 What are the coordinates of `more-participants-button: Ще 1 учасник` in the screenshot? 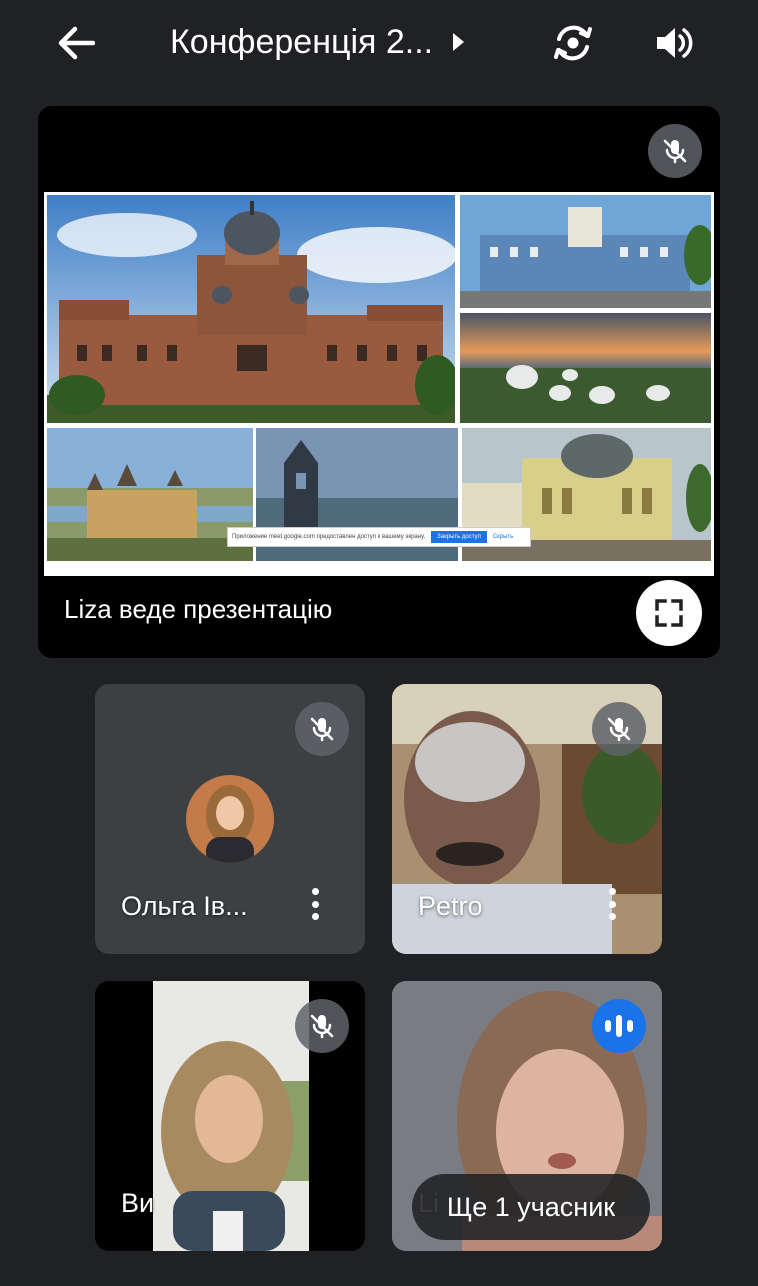 It's located at (531, 1207).